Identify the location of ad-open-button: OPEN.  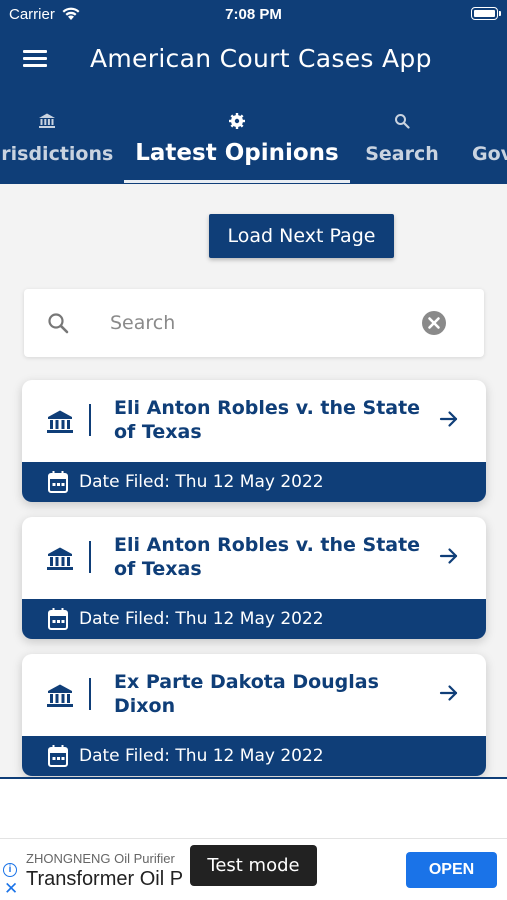
(451, 870).